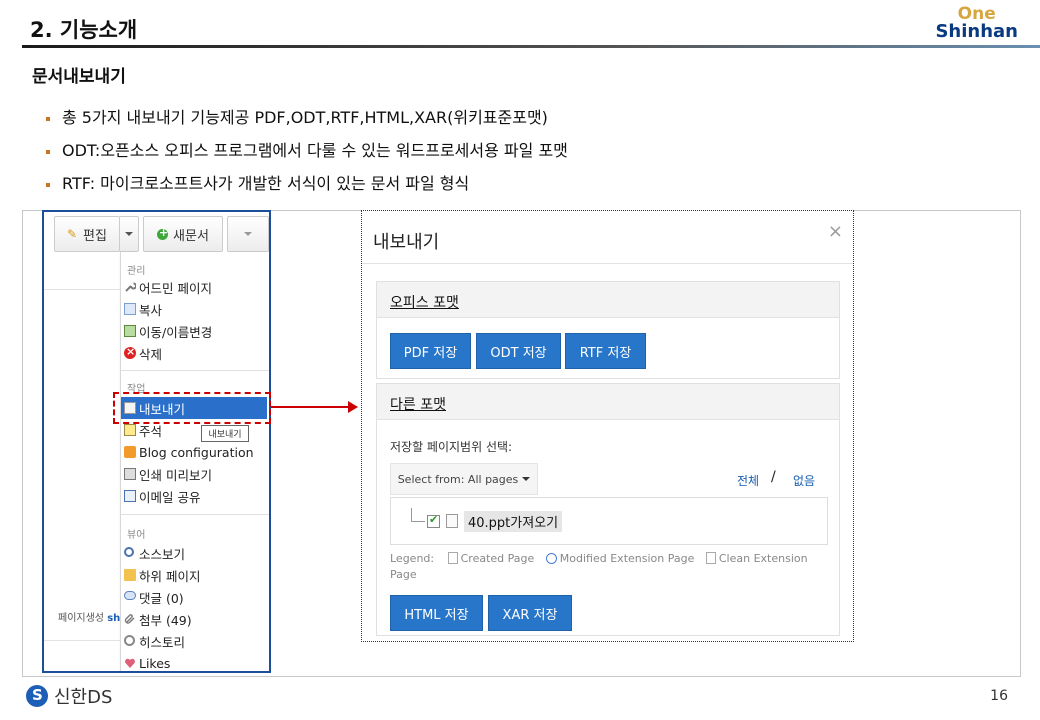 The image size is (1040, 720). Describe the element at coordinates (195, 353) in the screenshot. I see `menu-item-delete: 삭제` at that location.